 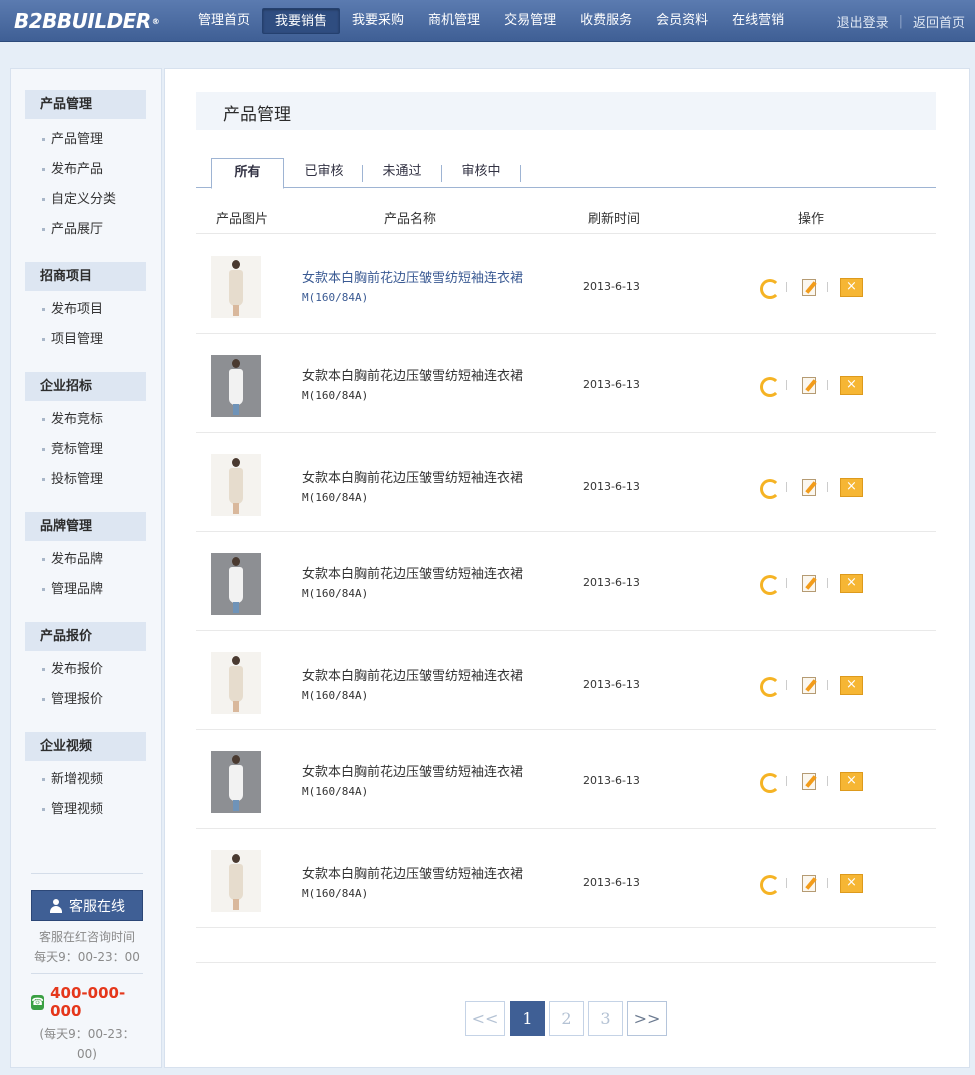 I want to click on return-home-link: 返回首页, so click(x=939, y=21).